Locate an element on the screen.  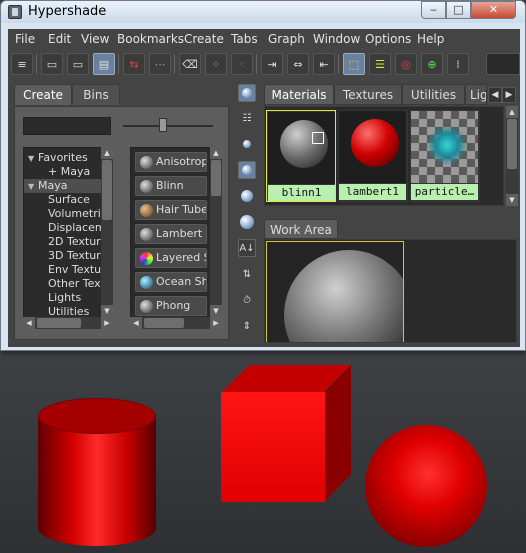
node-type-button: Phong is located at coordinates (171, 306).